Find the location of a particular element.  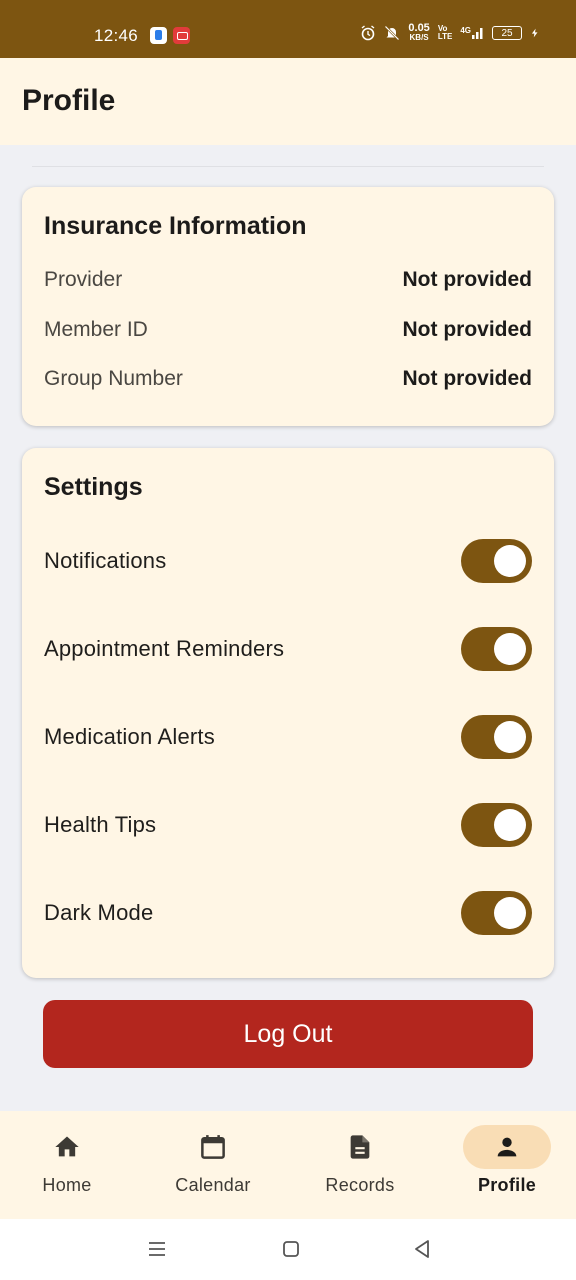

menu-icon is located at coordinates (157, 1249).